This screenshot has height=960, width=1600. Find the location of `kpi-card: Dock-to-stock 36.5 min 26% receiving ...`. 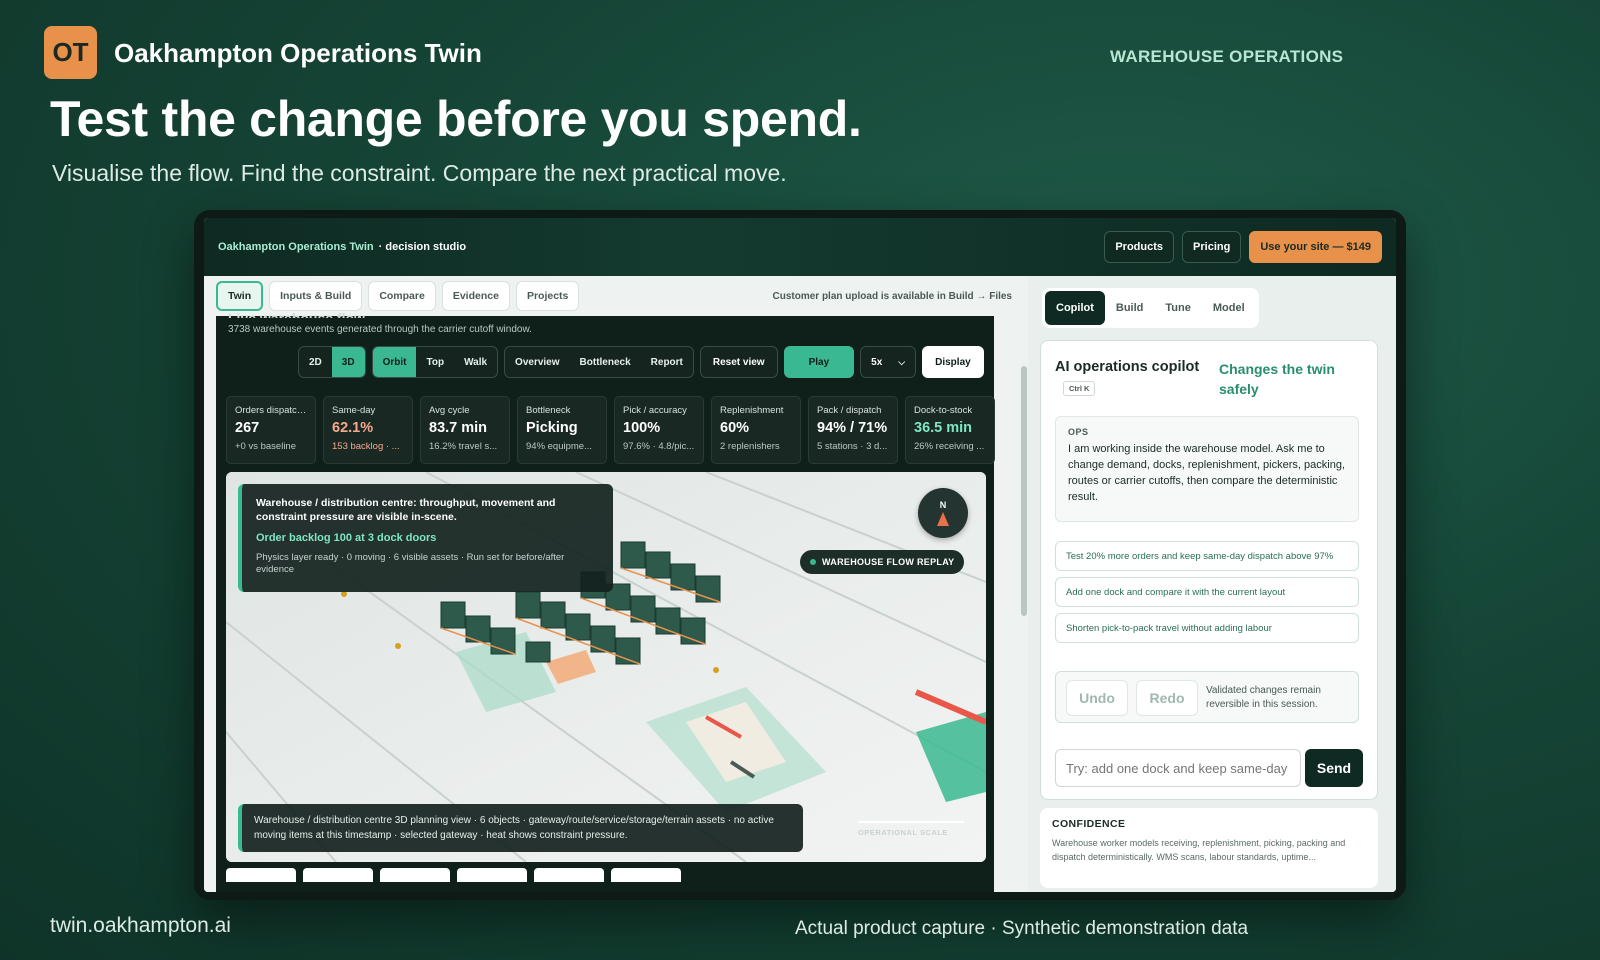

kpi-card: Dock-to-stock 36.5 min 26% receiving ... is located at coordinates (950, 430).